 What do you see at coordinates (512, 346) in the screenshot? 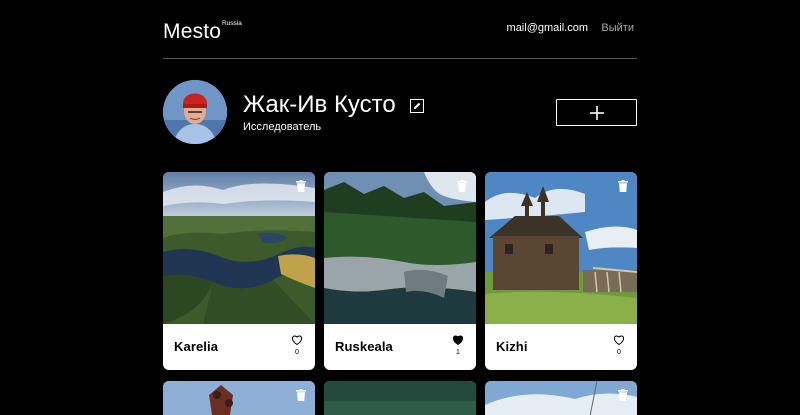
I see `card-title: Kizhi` at bounding box center [512, 346].